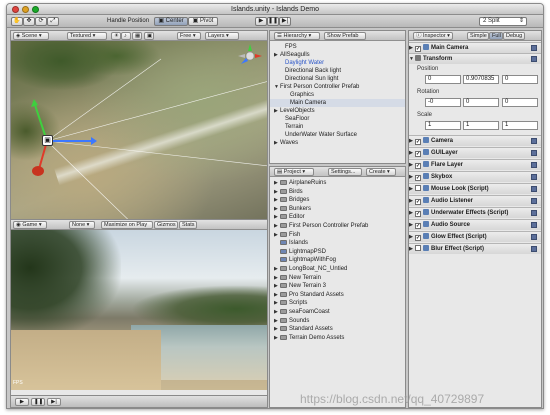  Describe the element at coordinates (433, 36) in the screenshot. I see `inspector-tab: ⓘ Inspector ▾` at that location.